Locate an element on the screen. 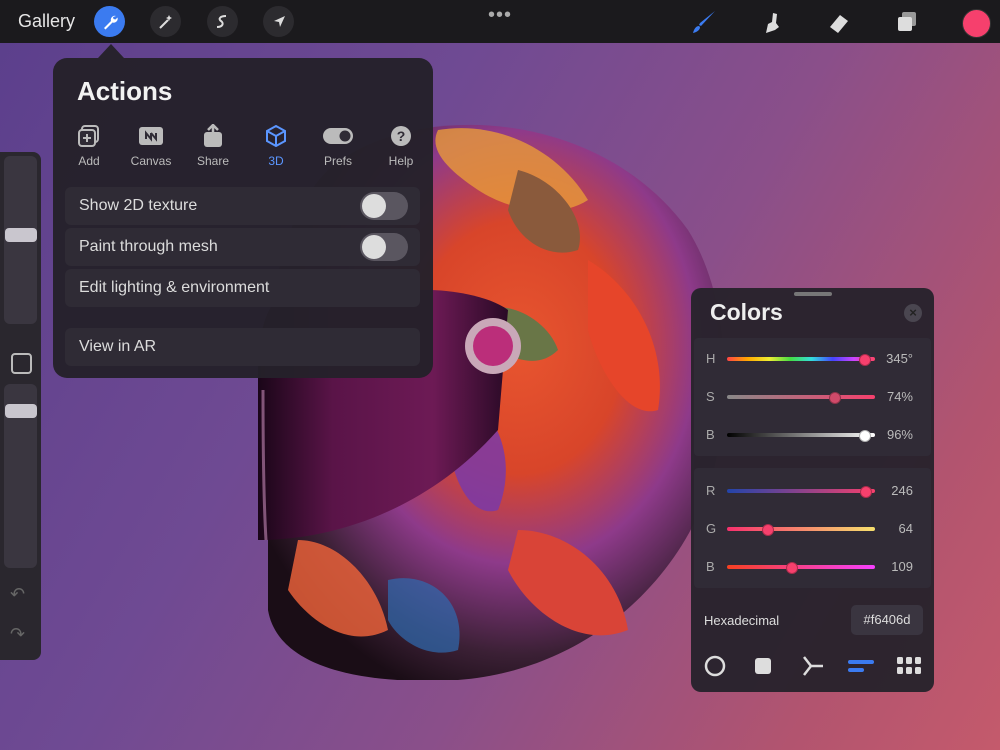 This screenshot has height=750, width=1000. blue-slider is located at coordinates (801, 568).